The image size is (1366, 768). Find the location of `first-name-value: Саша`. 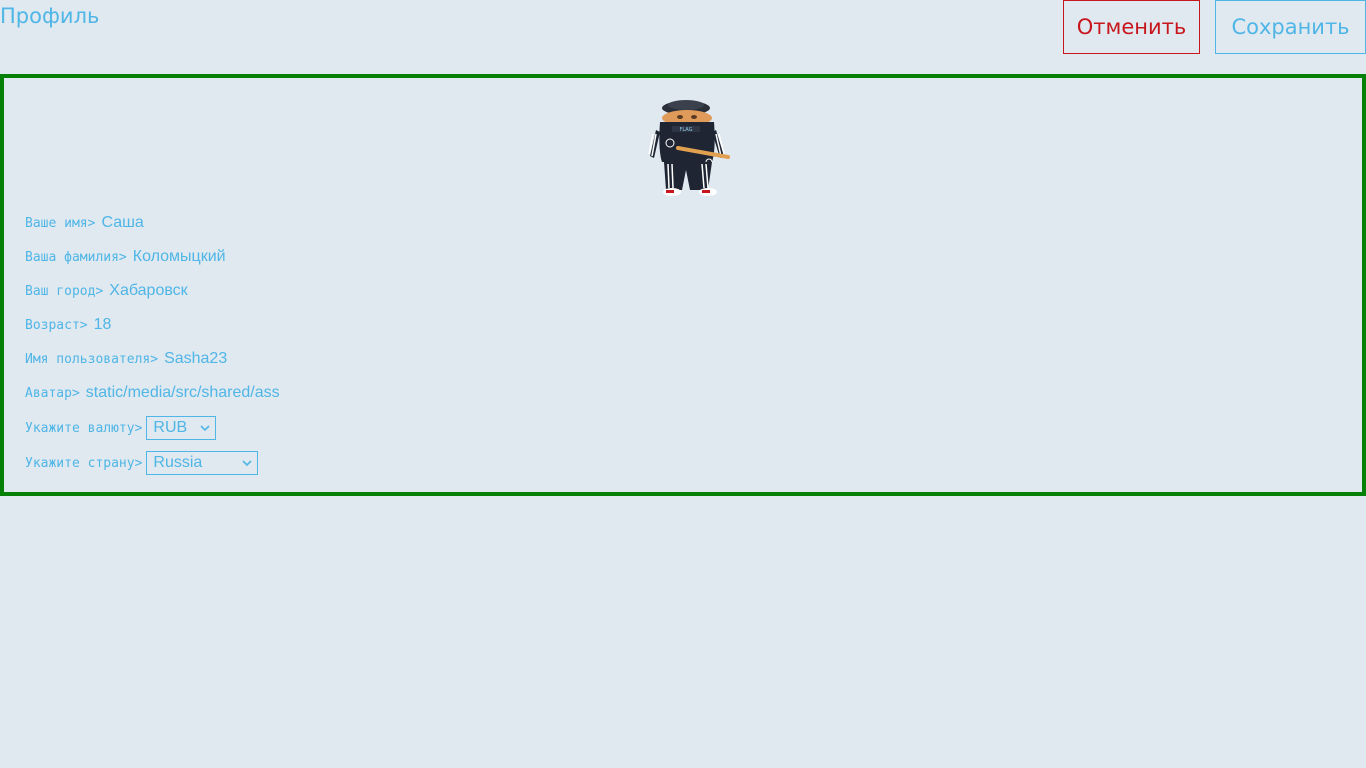

first-name-value: Саша is located at coordinates (122, 223).